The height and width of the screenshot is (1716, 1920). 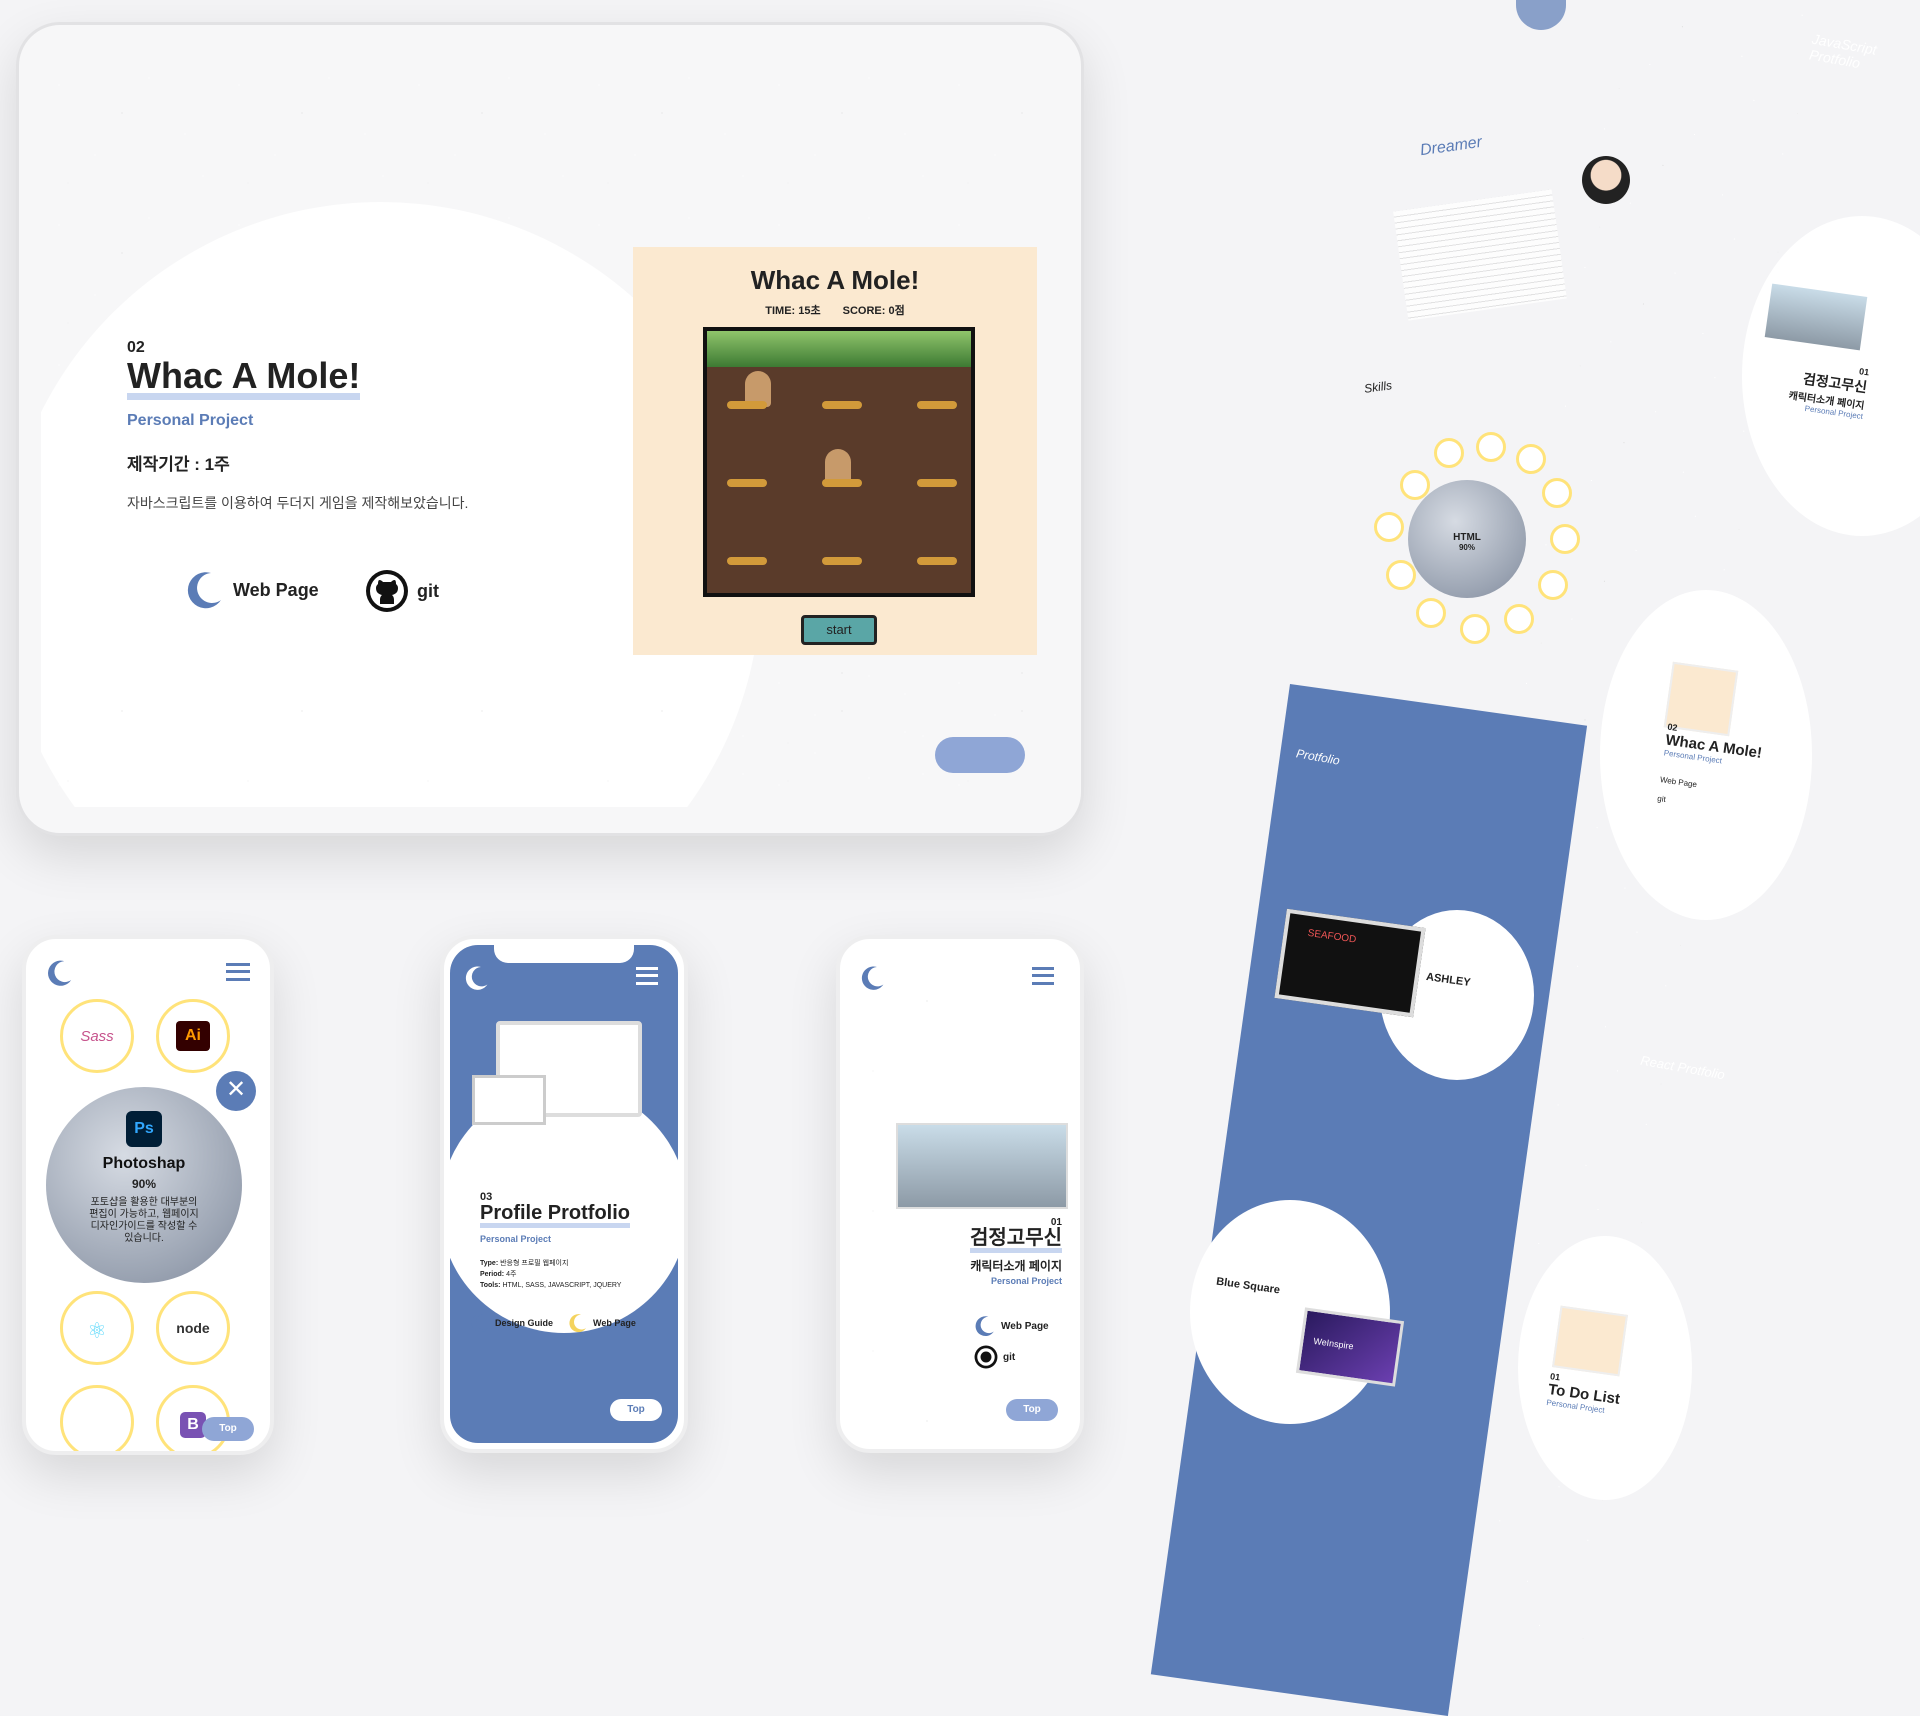 What do you see at coordinates (839, 462) in the screenshot?
I see `game-board` at bounding box center [839, 462].